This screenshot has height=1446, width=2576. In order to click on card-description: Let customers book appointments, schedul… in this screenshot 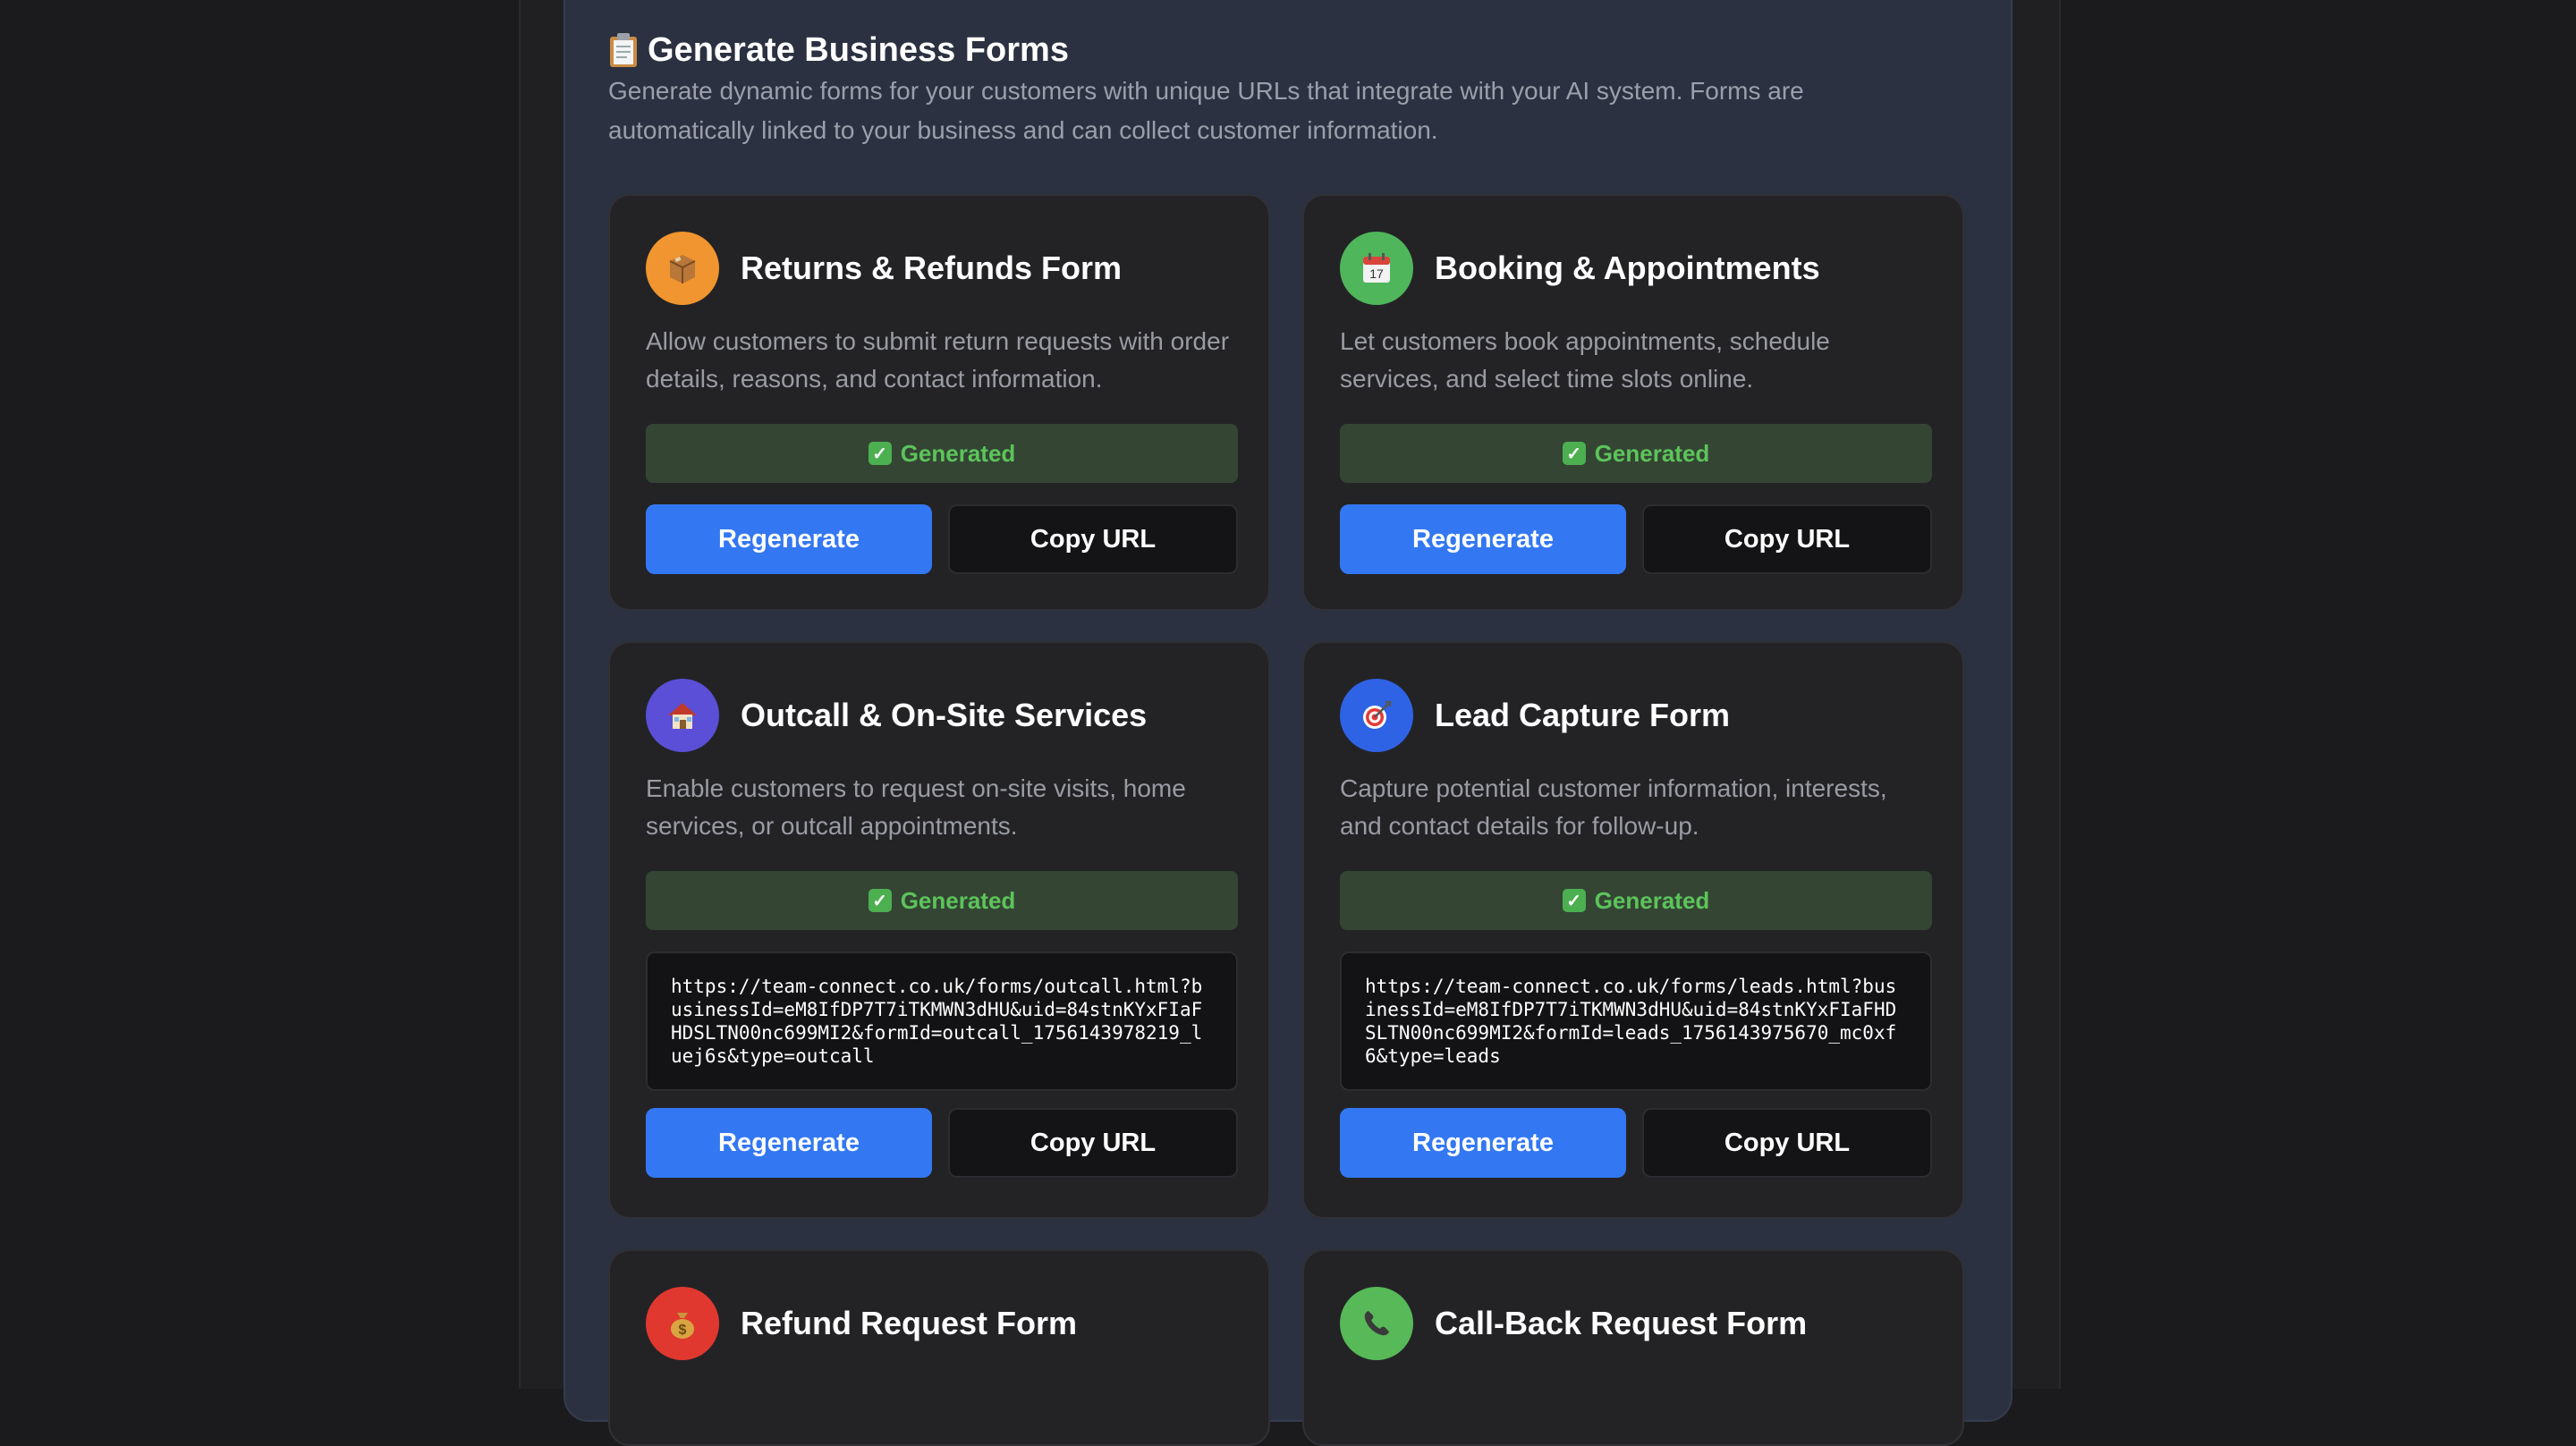, I will do `click(1585, 360)`.